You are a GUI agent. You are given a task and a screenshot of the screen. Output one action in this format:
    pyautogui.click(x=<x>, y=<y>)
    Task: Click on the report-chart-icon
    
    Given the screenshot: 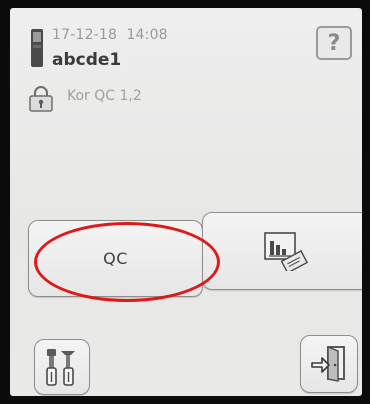 What is the action you would take?
    pyautogui.click(x=286, y=251)
    